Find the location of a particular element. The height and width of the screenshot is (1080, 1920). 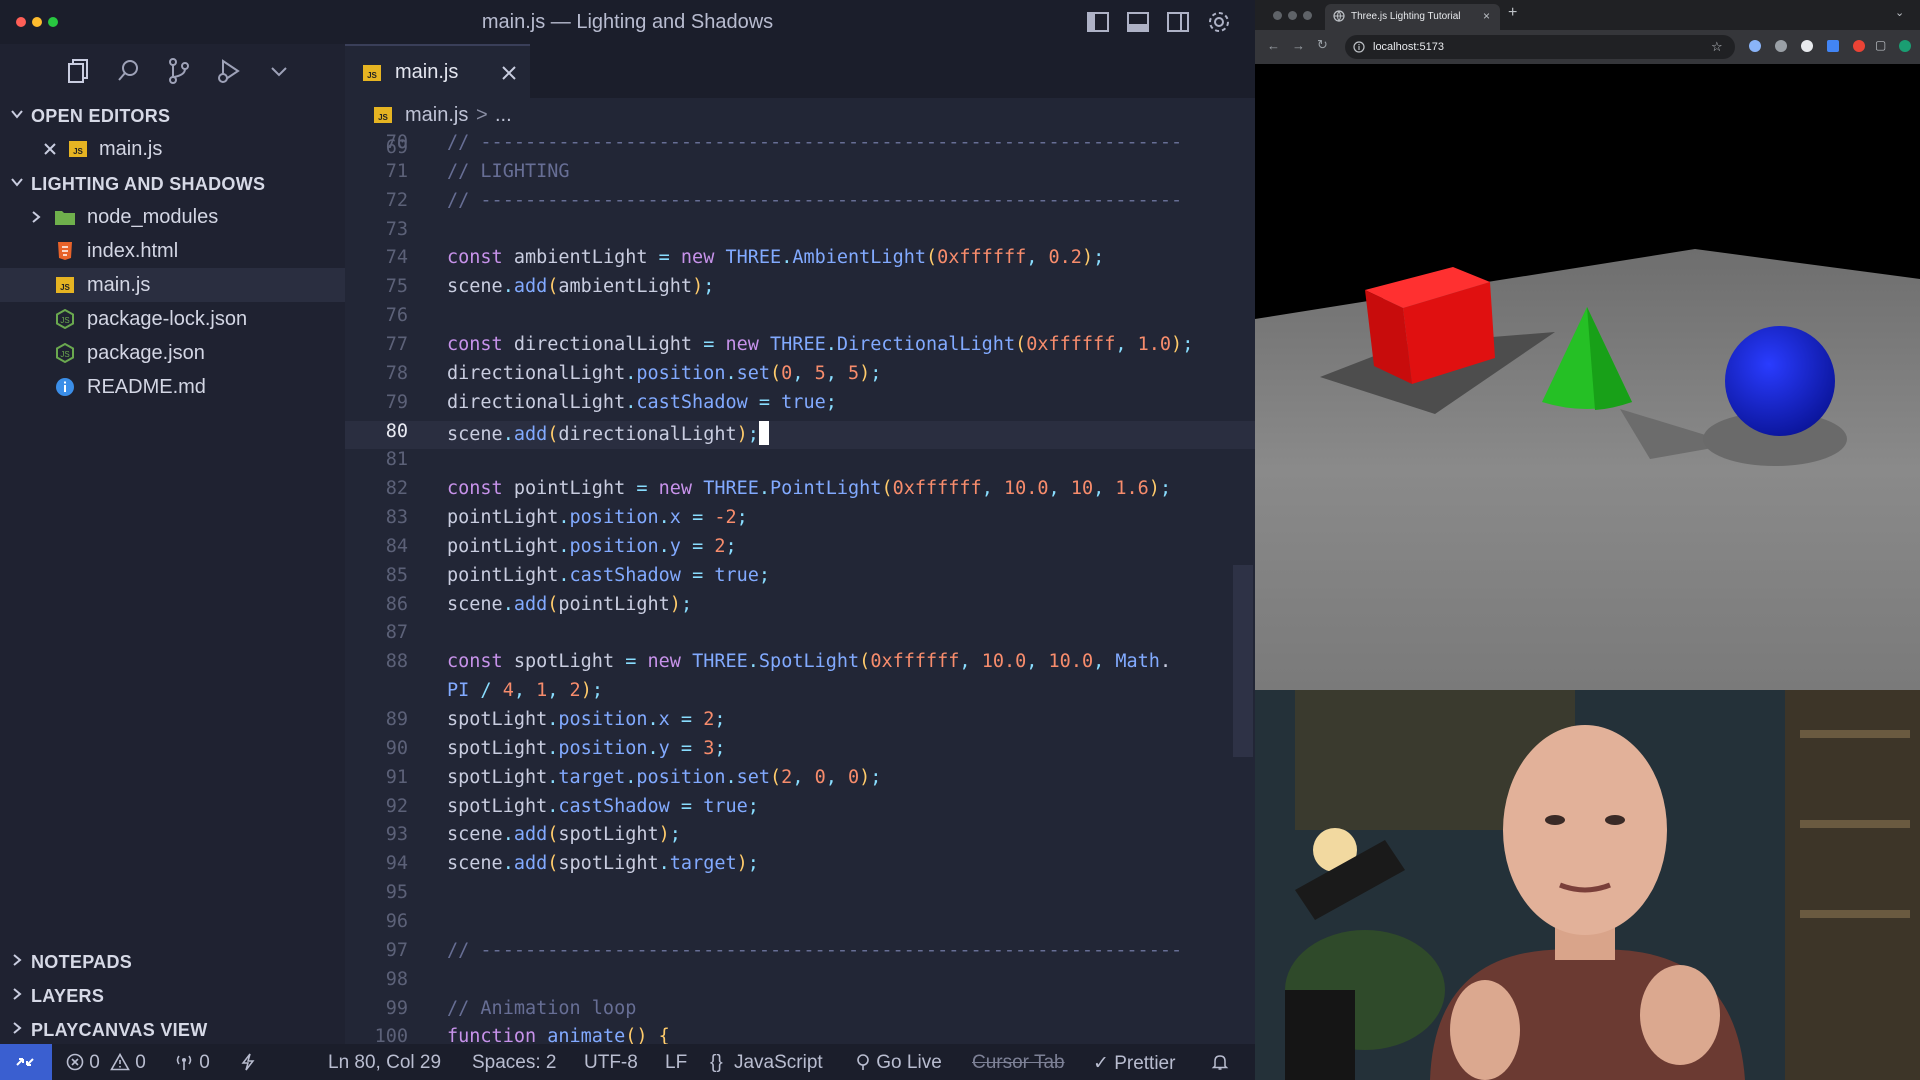

browser-tab-strip: Three.js Lighting Tutorial × + ⌄ is located at coordinates (1587, 15).